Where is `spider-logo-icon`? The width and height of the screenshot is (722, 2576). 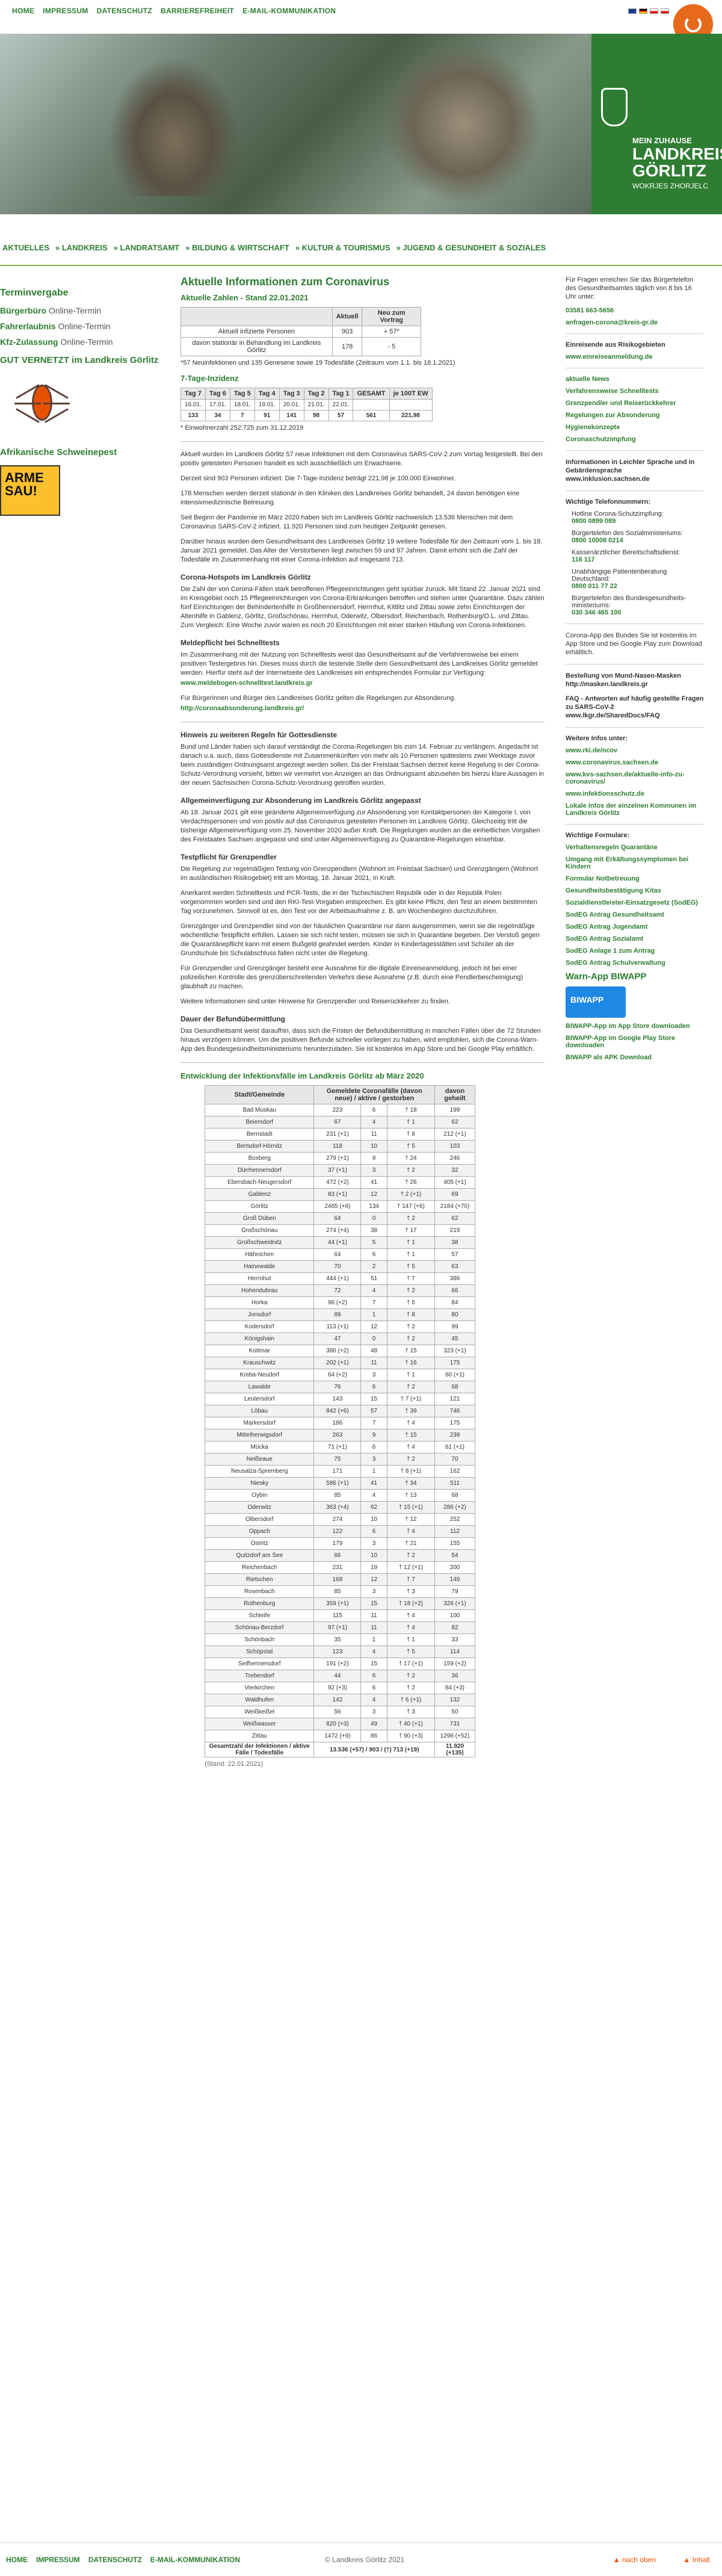 spider-logo-icon is located at coordinates (42, 403).